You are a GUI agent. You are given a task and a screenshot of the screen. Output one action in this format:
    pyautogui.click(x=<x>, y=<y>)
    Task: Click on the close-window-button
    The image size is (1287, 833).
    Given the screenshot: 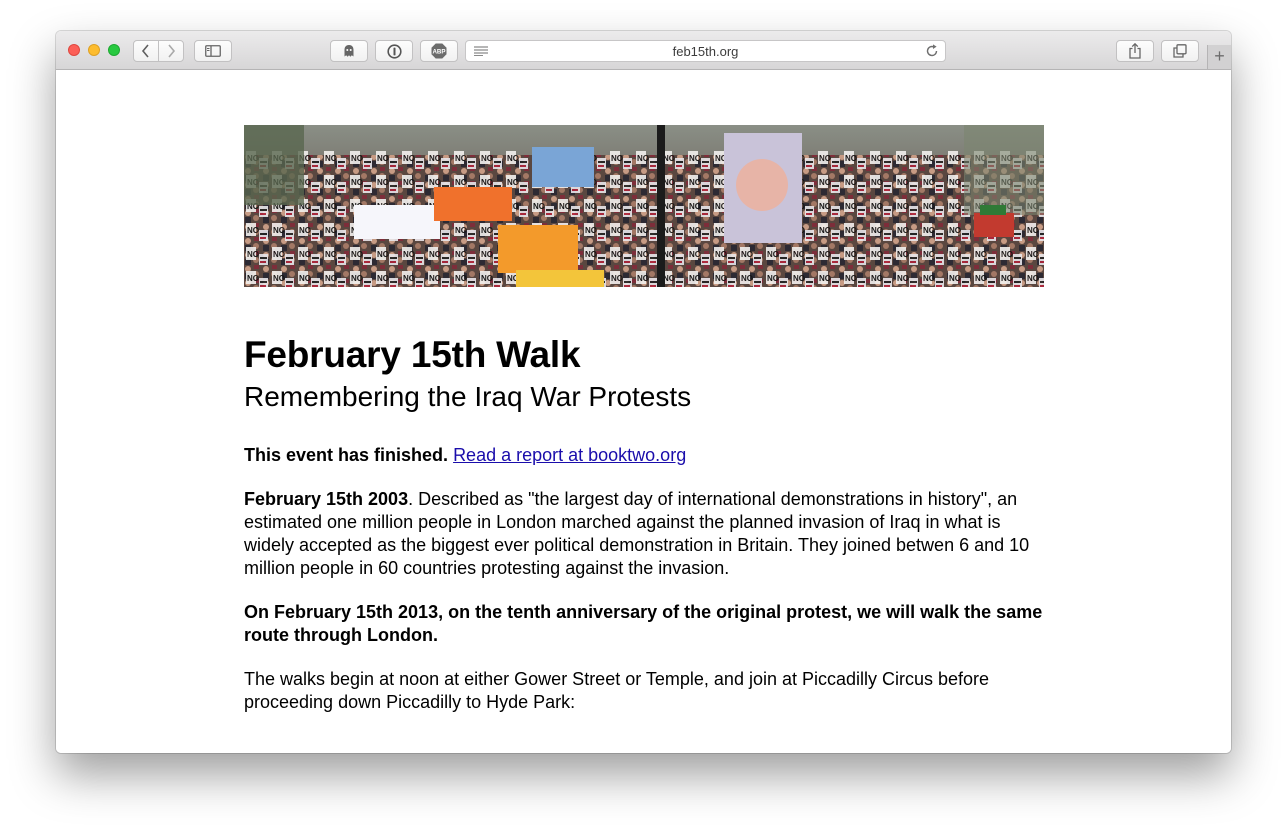 What is the action you would take?
    pyautogui.click(x=74, y=50)
    